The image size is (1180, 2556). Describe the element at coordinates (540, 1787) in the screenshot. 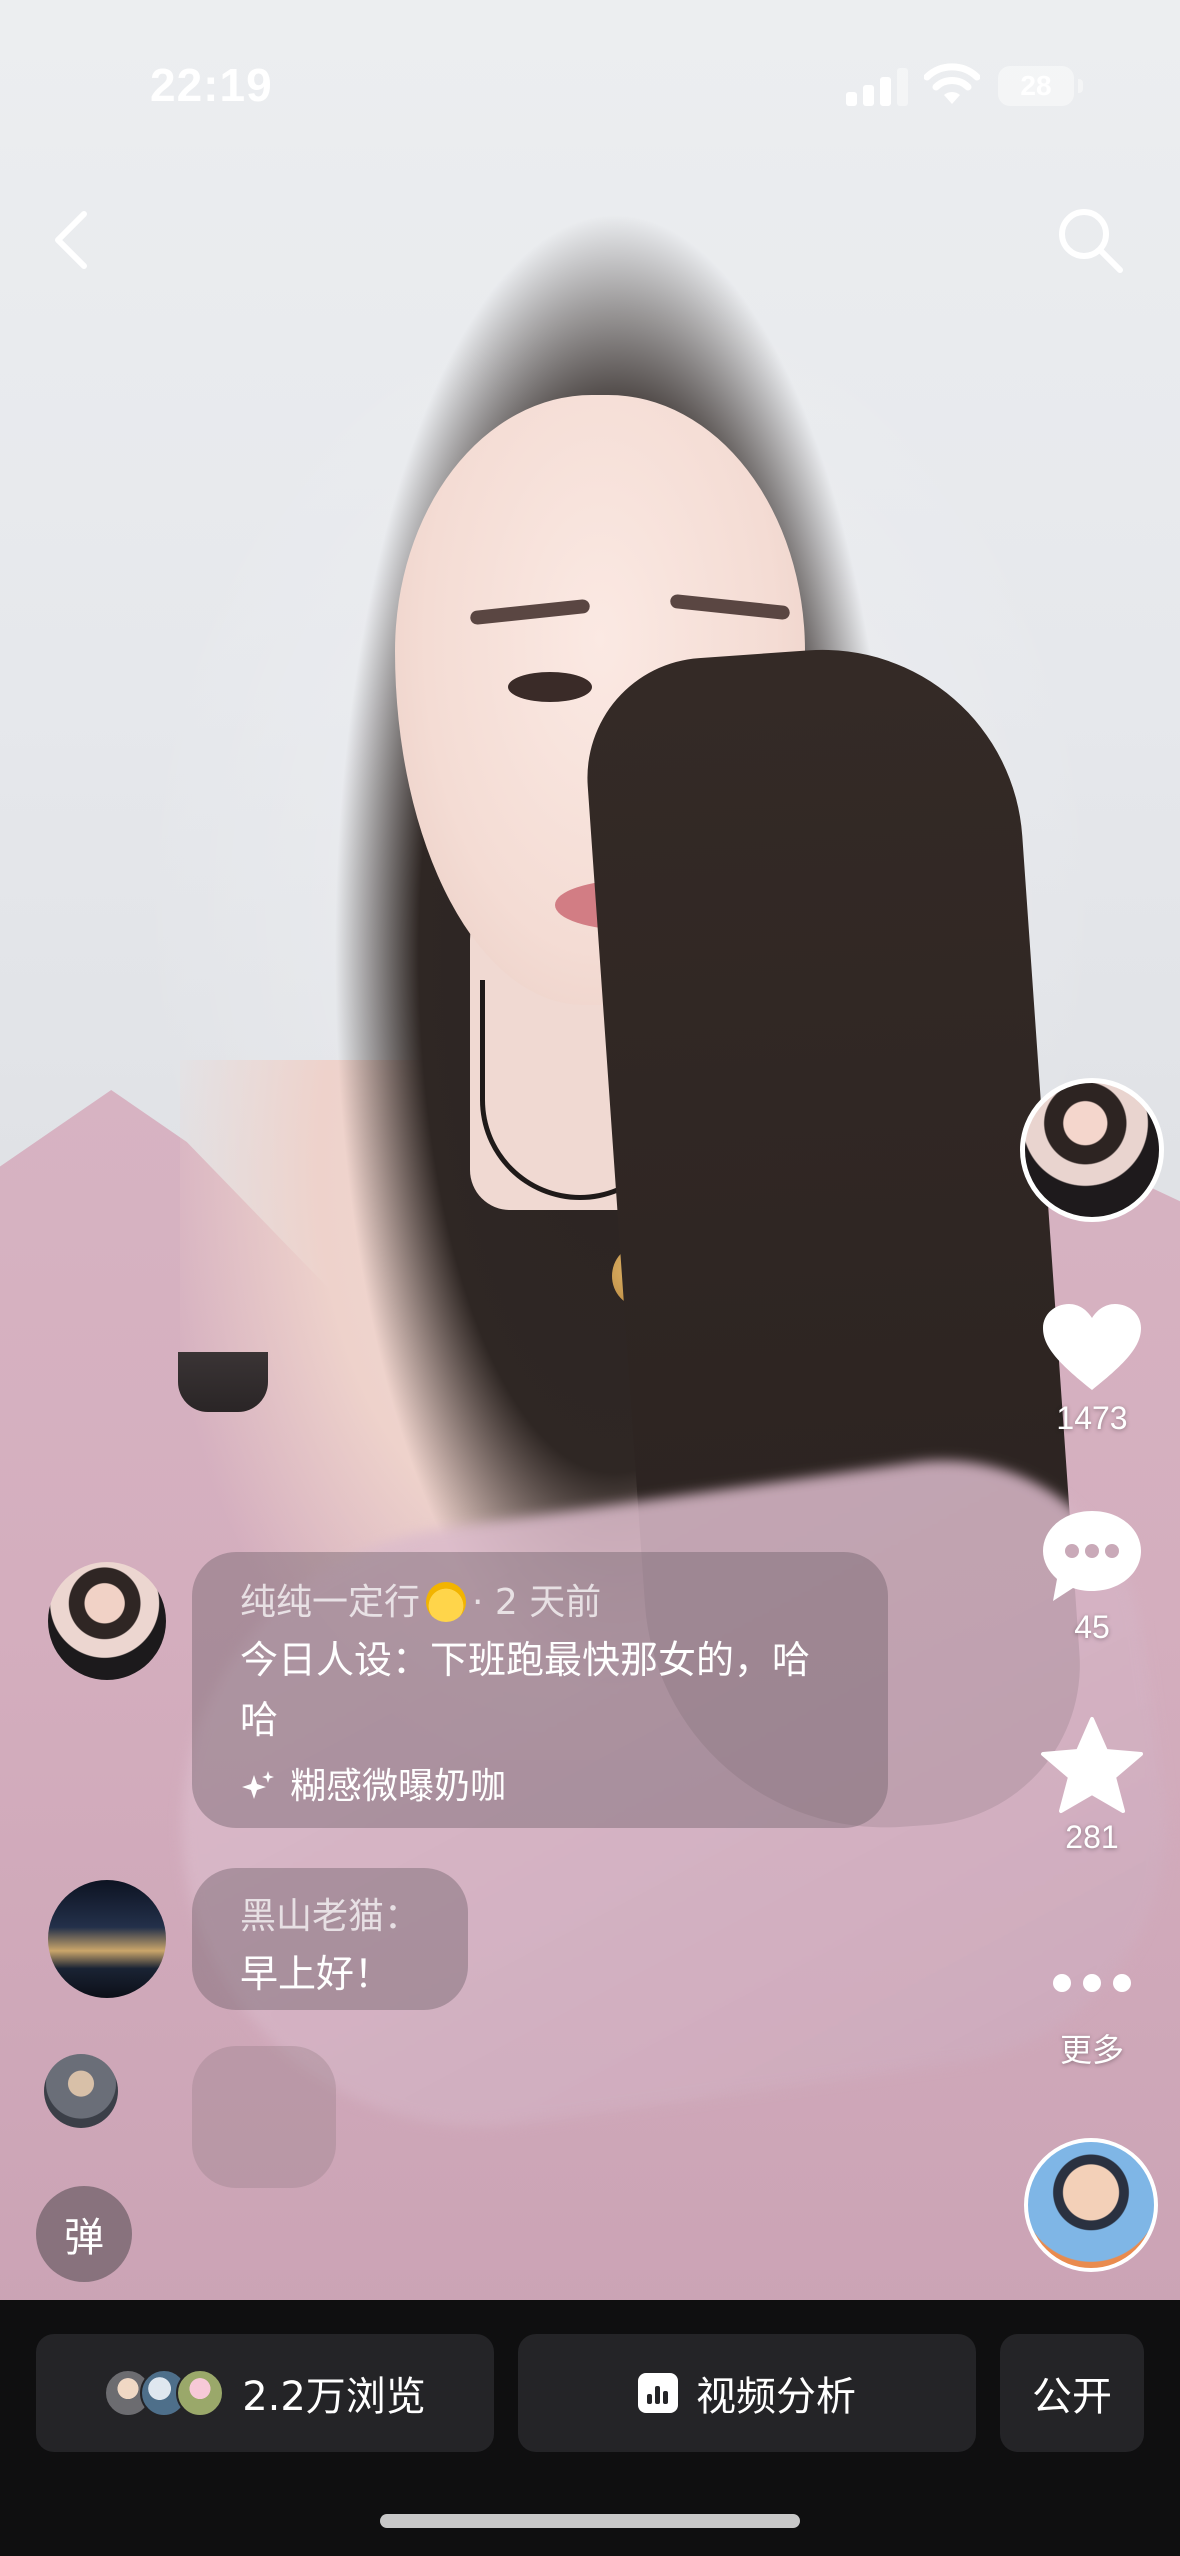

I see `comment-tag: 糊感微曝奶咖` at that location.